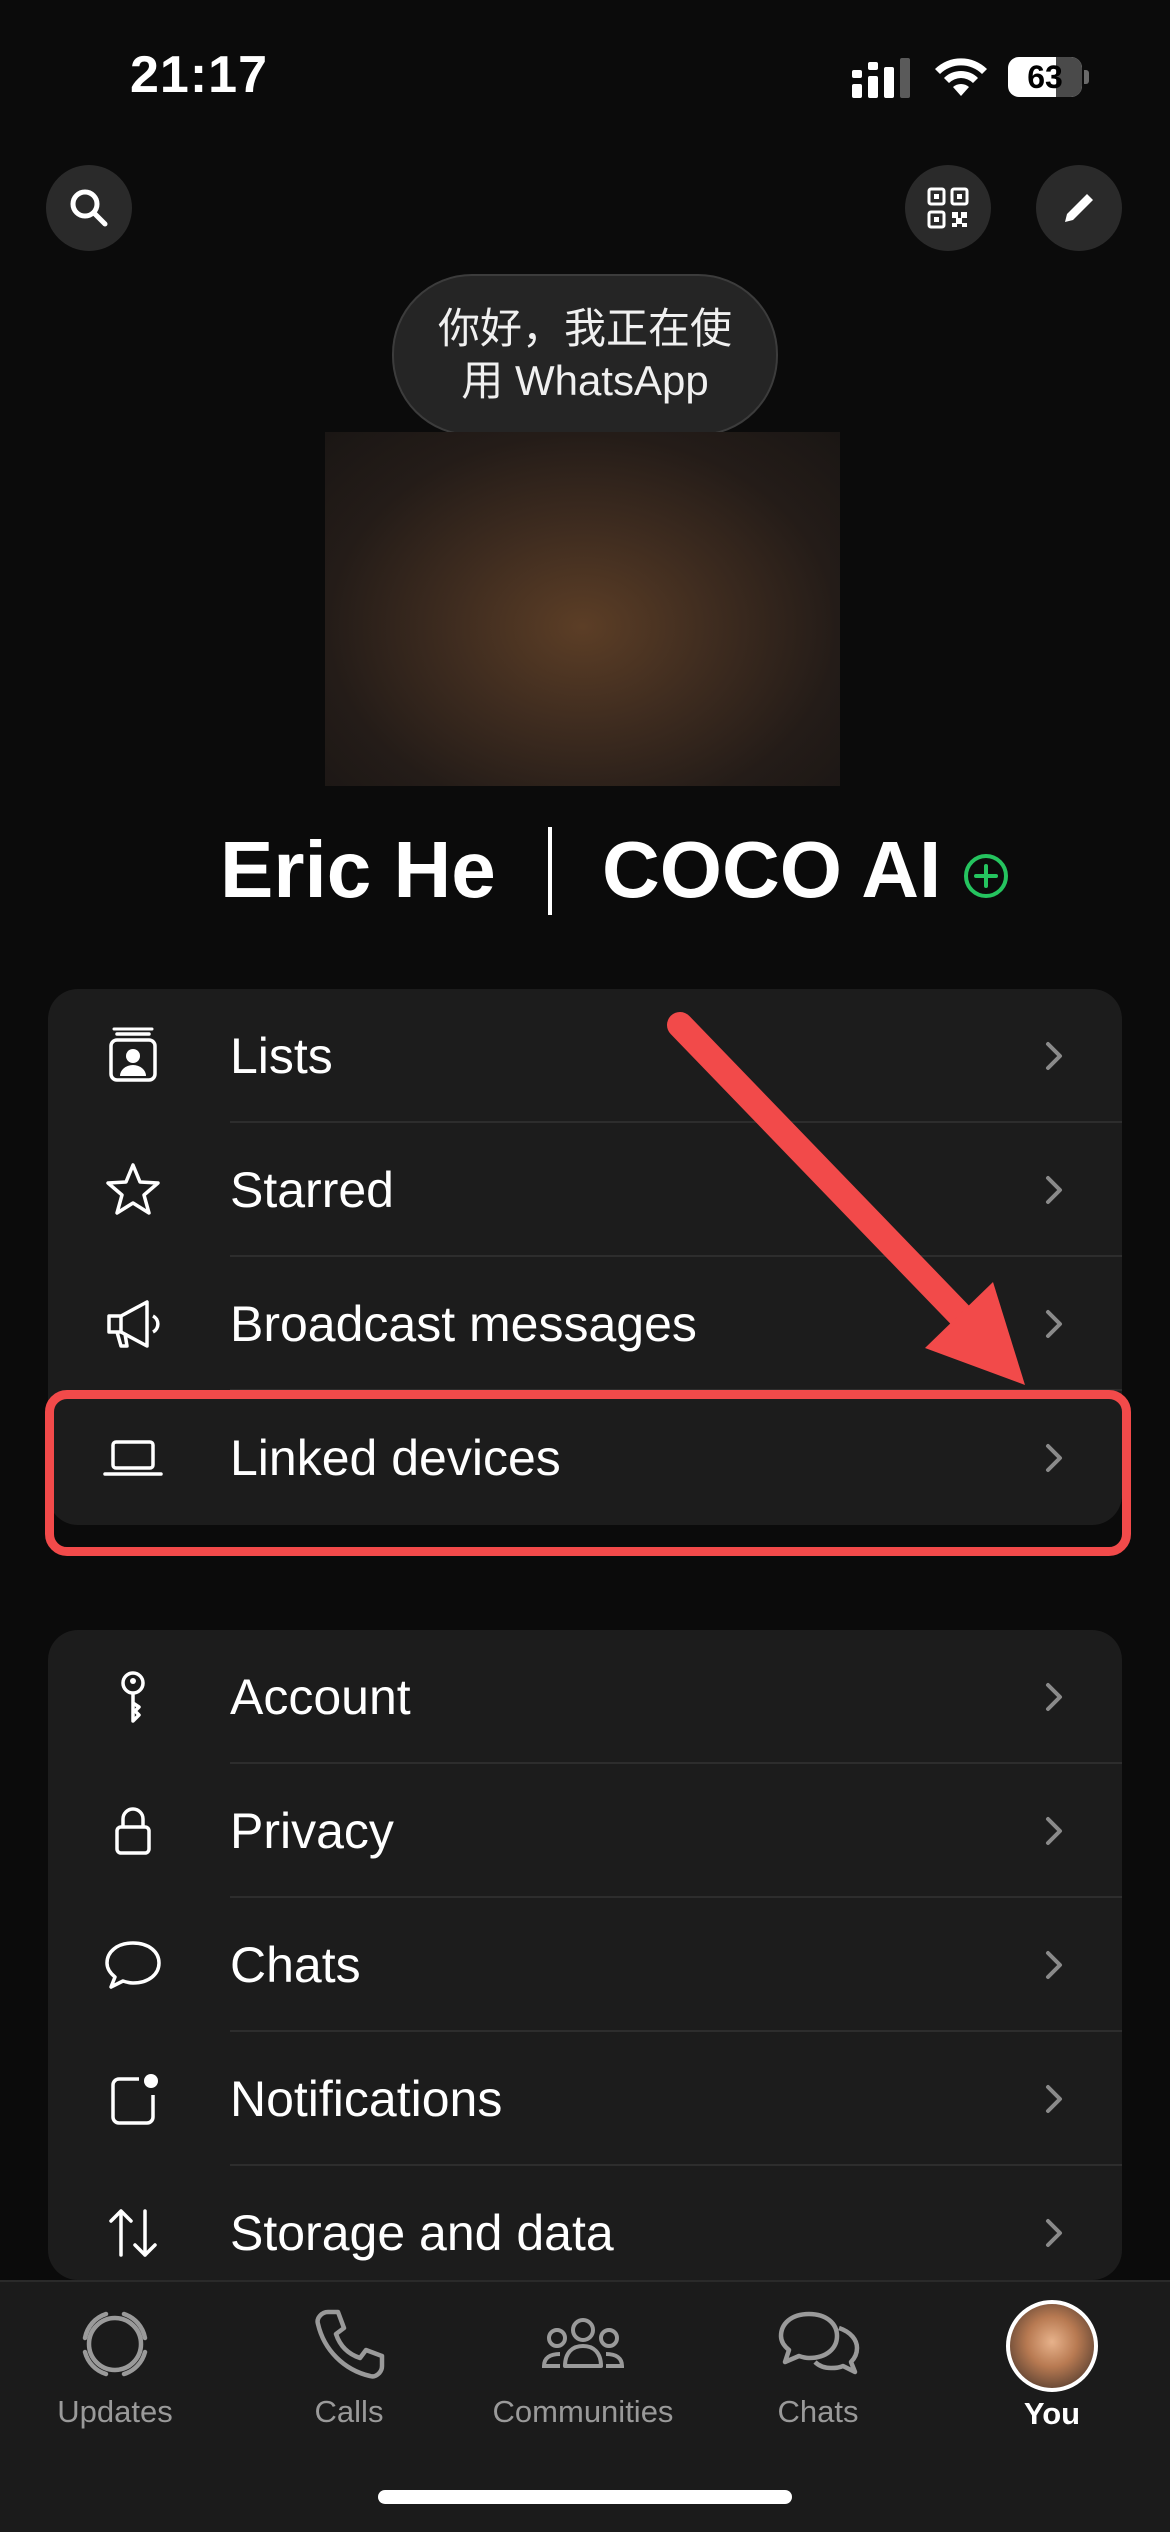 This screenshot has width=1170, height=2532. What do you see at coordinates (366, 2099) in the screenshot?
I see `settings-item-label: Notifications` at bounding box center [366, 2099].